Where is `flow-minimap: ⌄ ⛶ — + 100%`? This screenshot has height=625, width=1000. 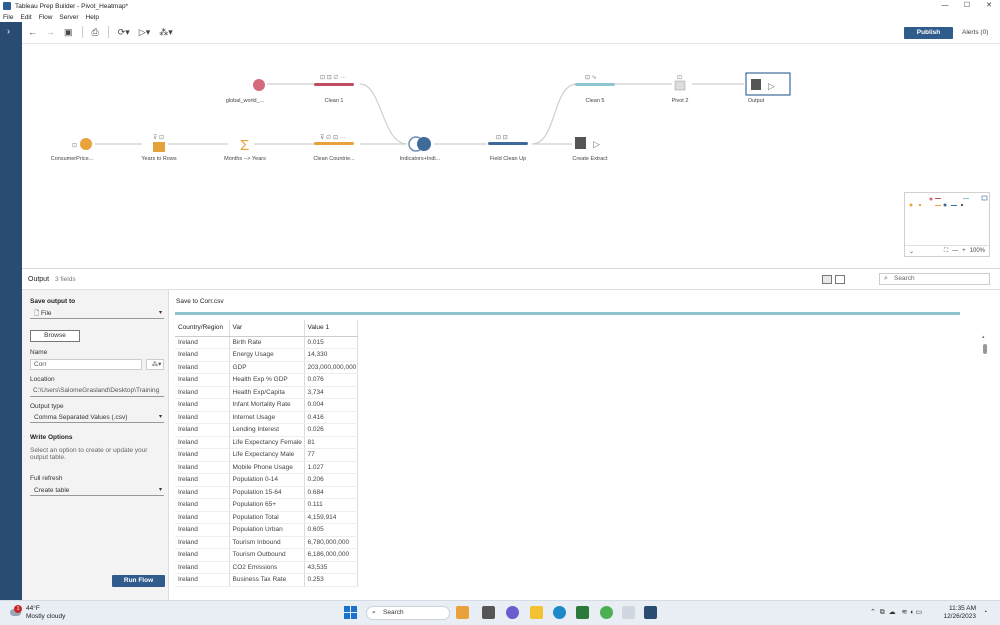 flow-minimap: ⌄ ⛶ — + 100% is located at coordinates (947, 224).